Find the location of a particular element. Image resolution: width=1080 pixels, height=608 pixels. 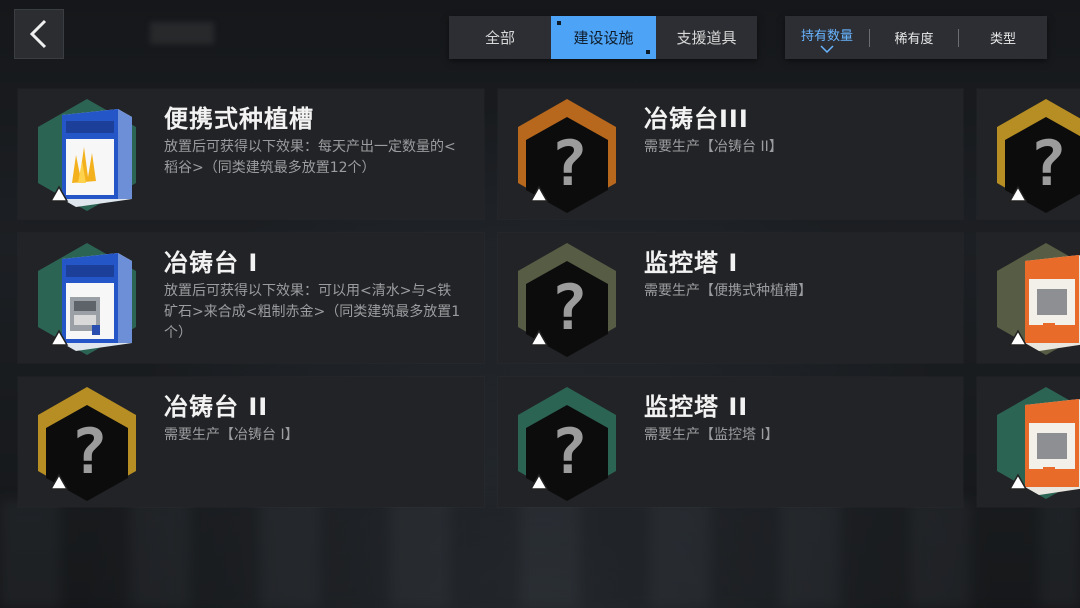

sort-bar: 持有数量 稀有度 类型 is located at coordinates (916, 37).